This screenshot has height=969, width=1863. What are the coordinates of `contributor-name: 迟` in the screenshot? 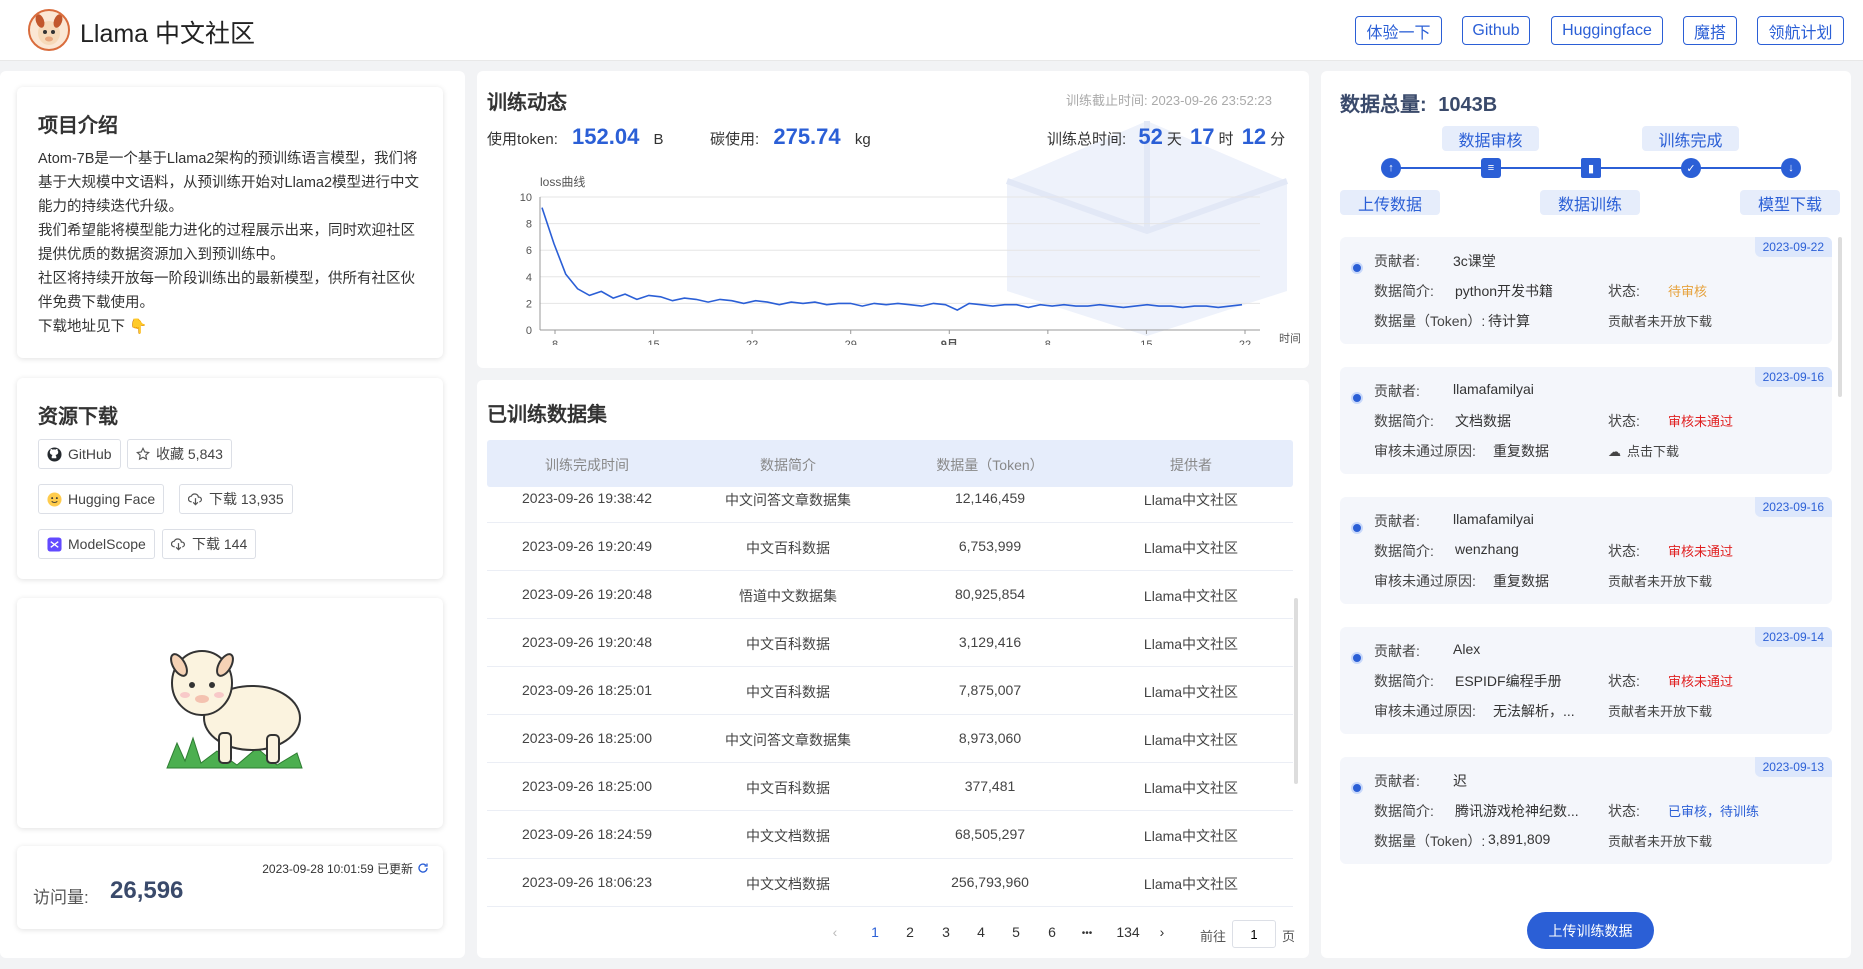 It's located at (1460, 781).